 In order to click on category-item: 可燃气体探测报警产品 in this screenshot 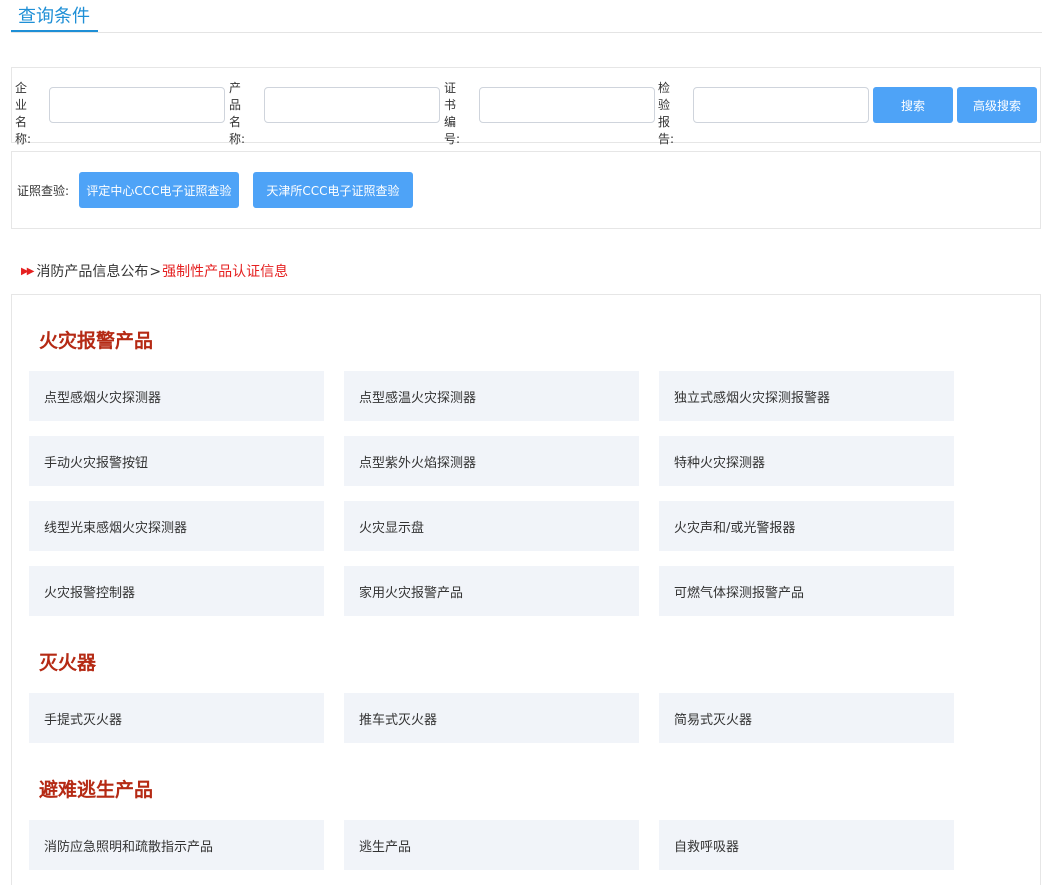, I will do `click(806, 591)`.